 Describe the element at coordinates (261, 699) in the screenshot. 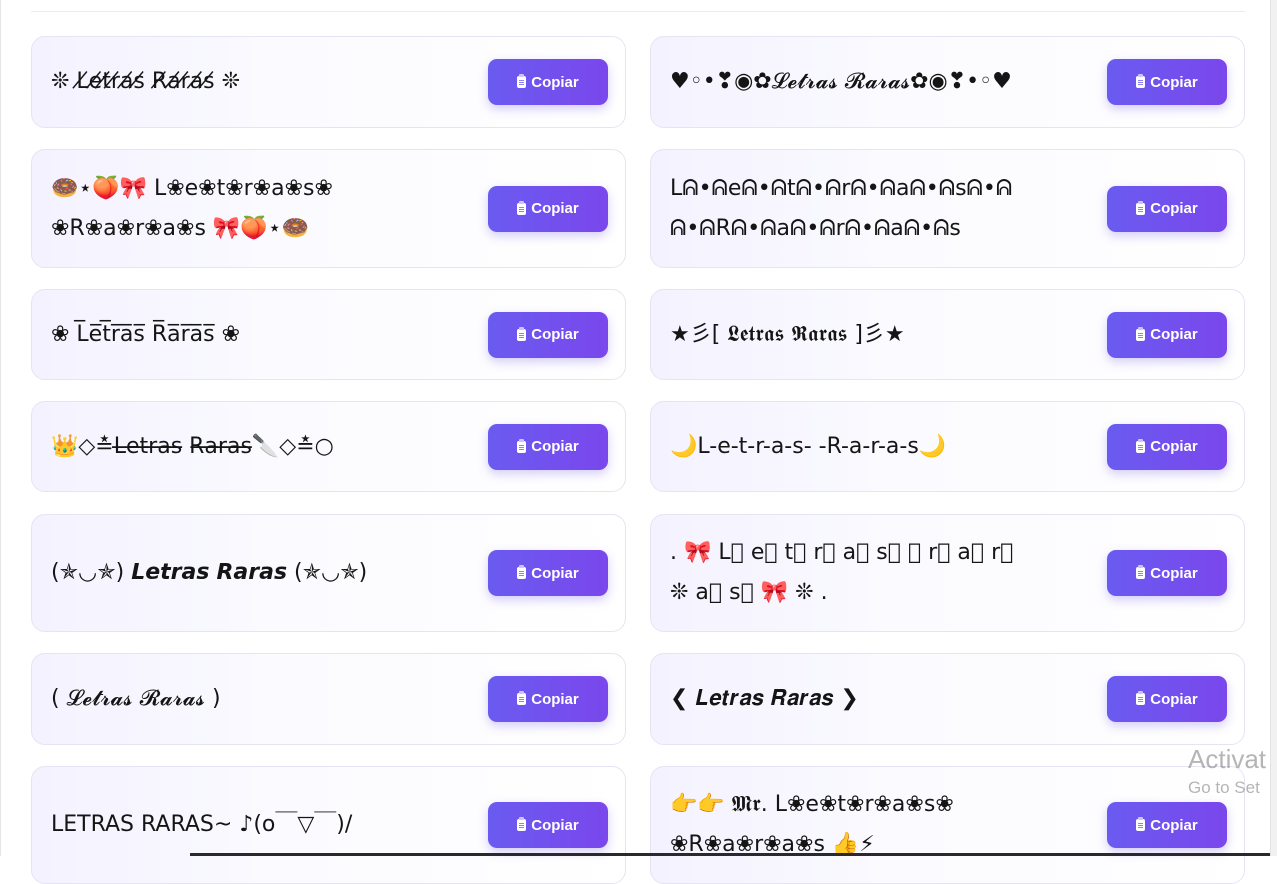

I see `style-text: ( 𝓛𝓮𝓽𝓻𝓪𝓼 𝓡𝓪𝓻𝓪𝓼 )` at that location.